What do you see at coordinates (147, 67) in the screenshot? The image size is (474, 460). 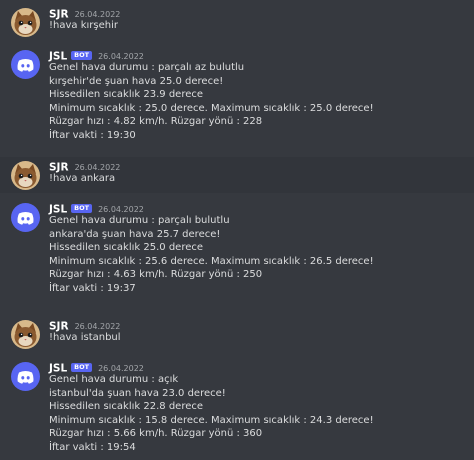 I see `message-line: Genel hava durumu : parçalı az bulutlu` at bounding box center [147, 67].